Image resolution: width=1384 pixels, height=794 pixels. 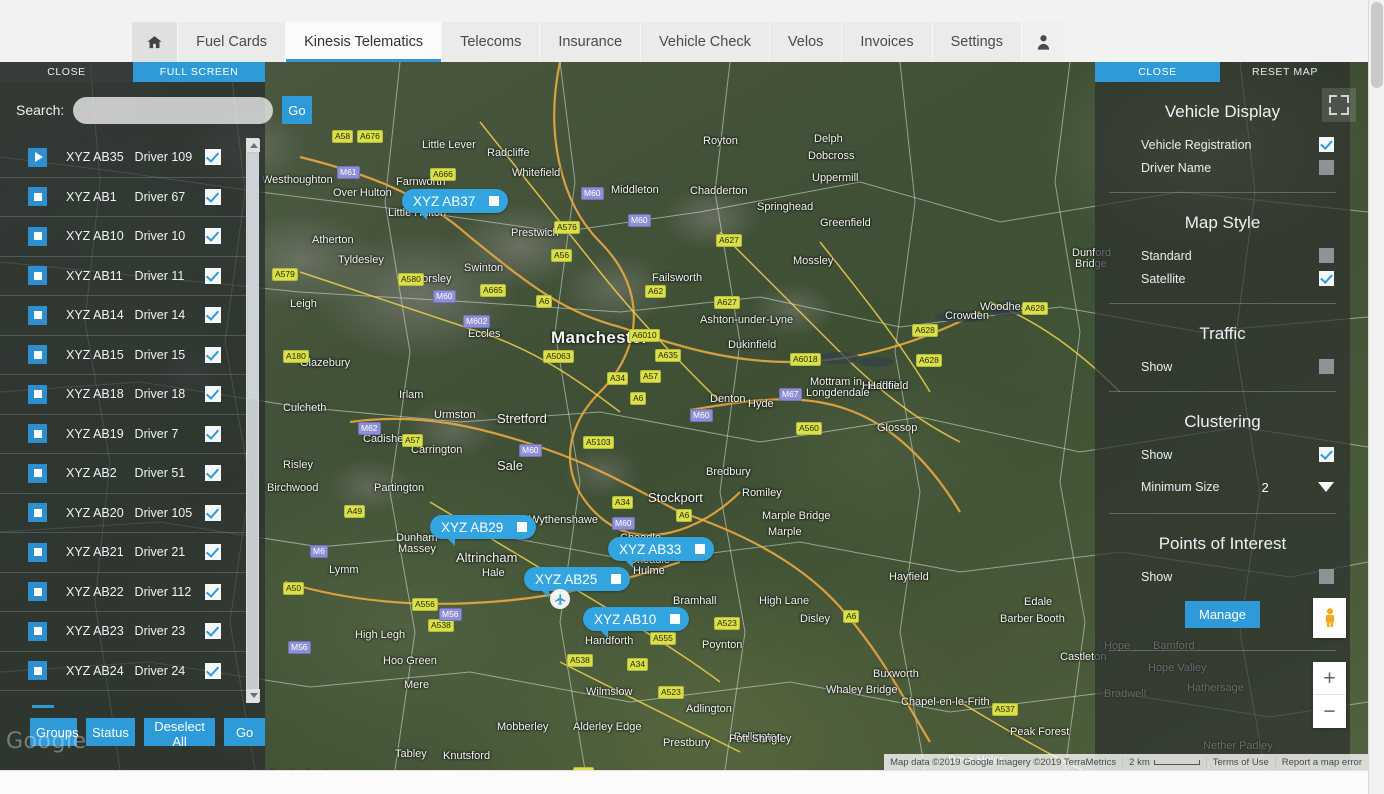 What do you see at coordinates (806, 42) in the screenshot?
I see `nav-item-velos: Velos` at bounding box center [806, 42].